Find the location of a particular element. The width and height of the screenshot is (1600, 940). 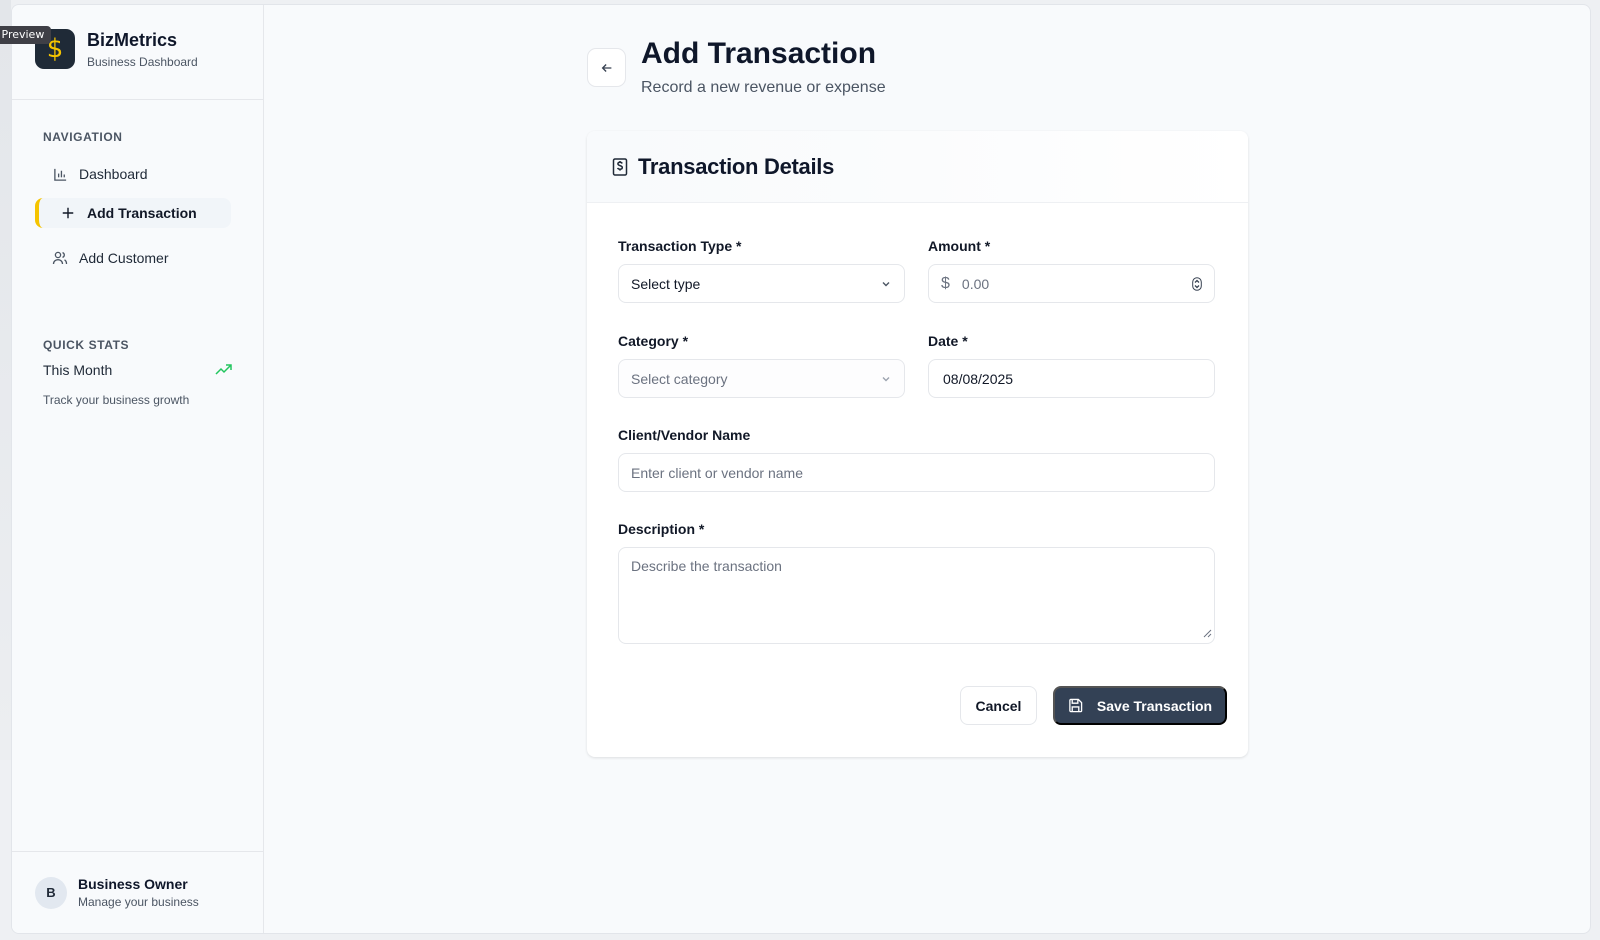

brand: $ BizMetrics Business Dashboard is located at coordinates (116, 49).